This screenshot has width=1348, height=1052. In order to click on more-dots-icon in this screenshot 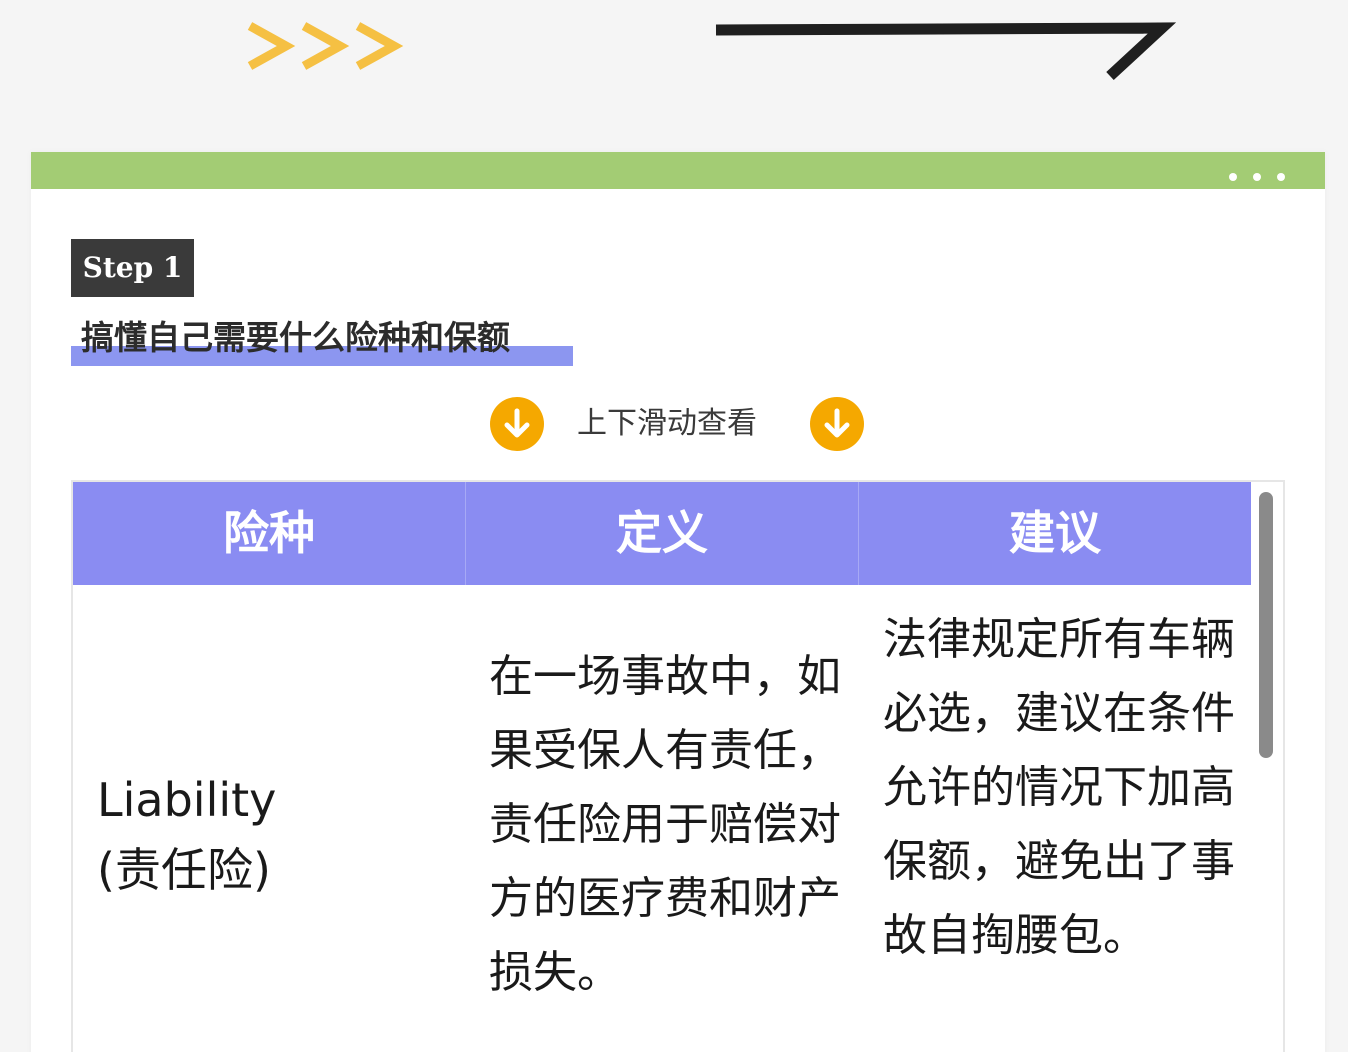, I will do `click(1257, 177)`.